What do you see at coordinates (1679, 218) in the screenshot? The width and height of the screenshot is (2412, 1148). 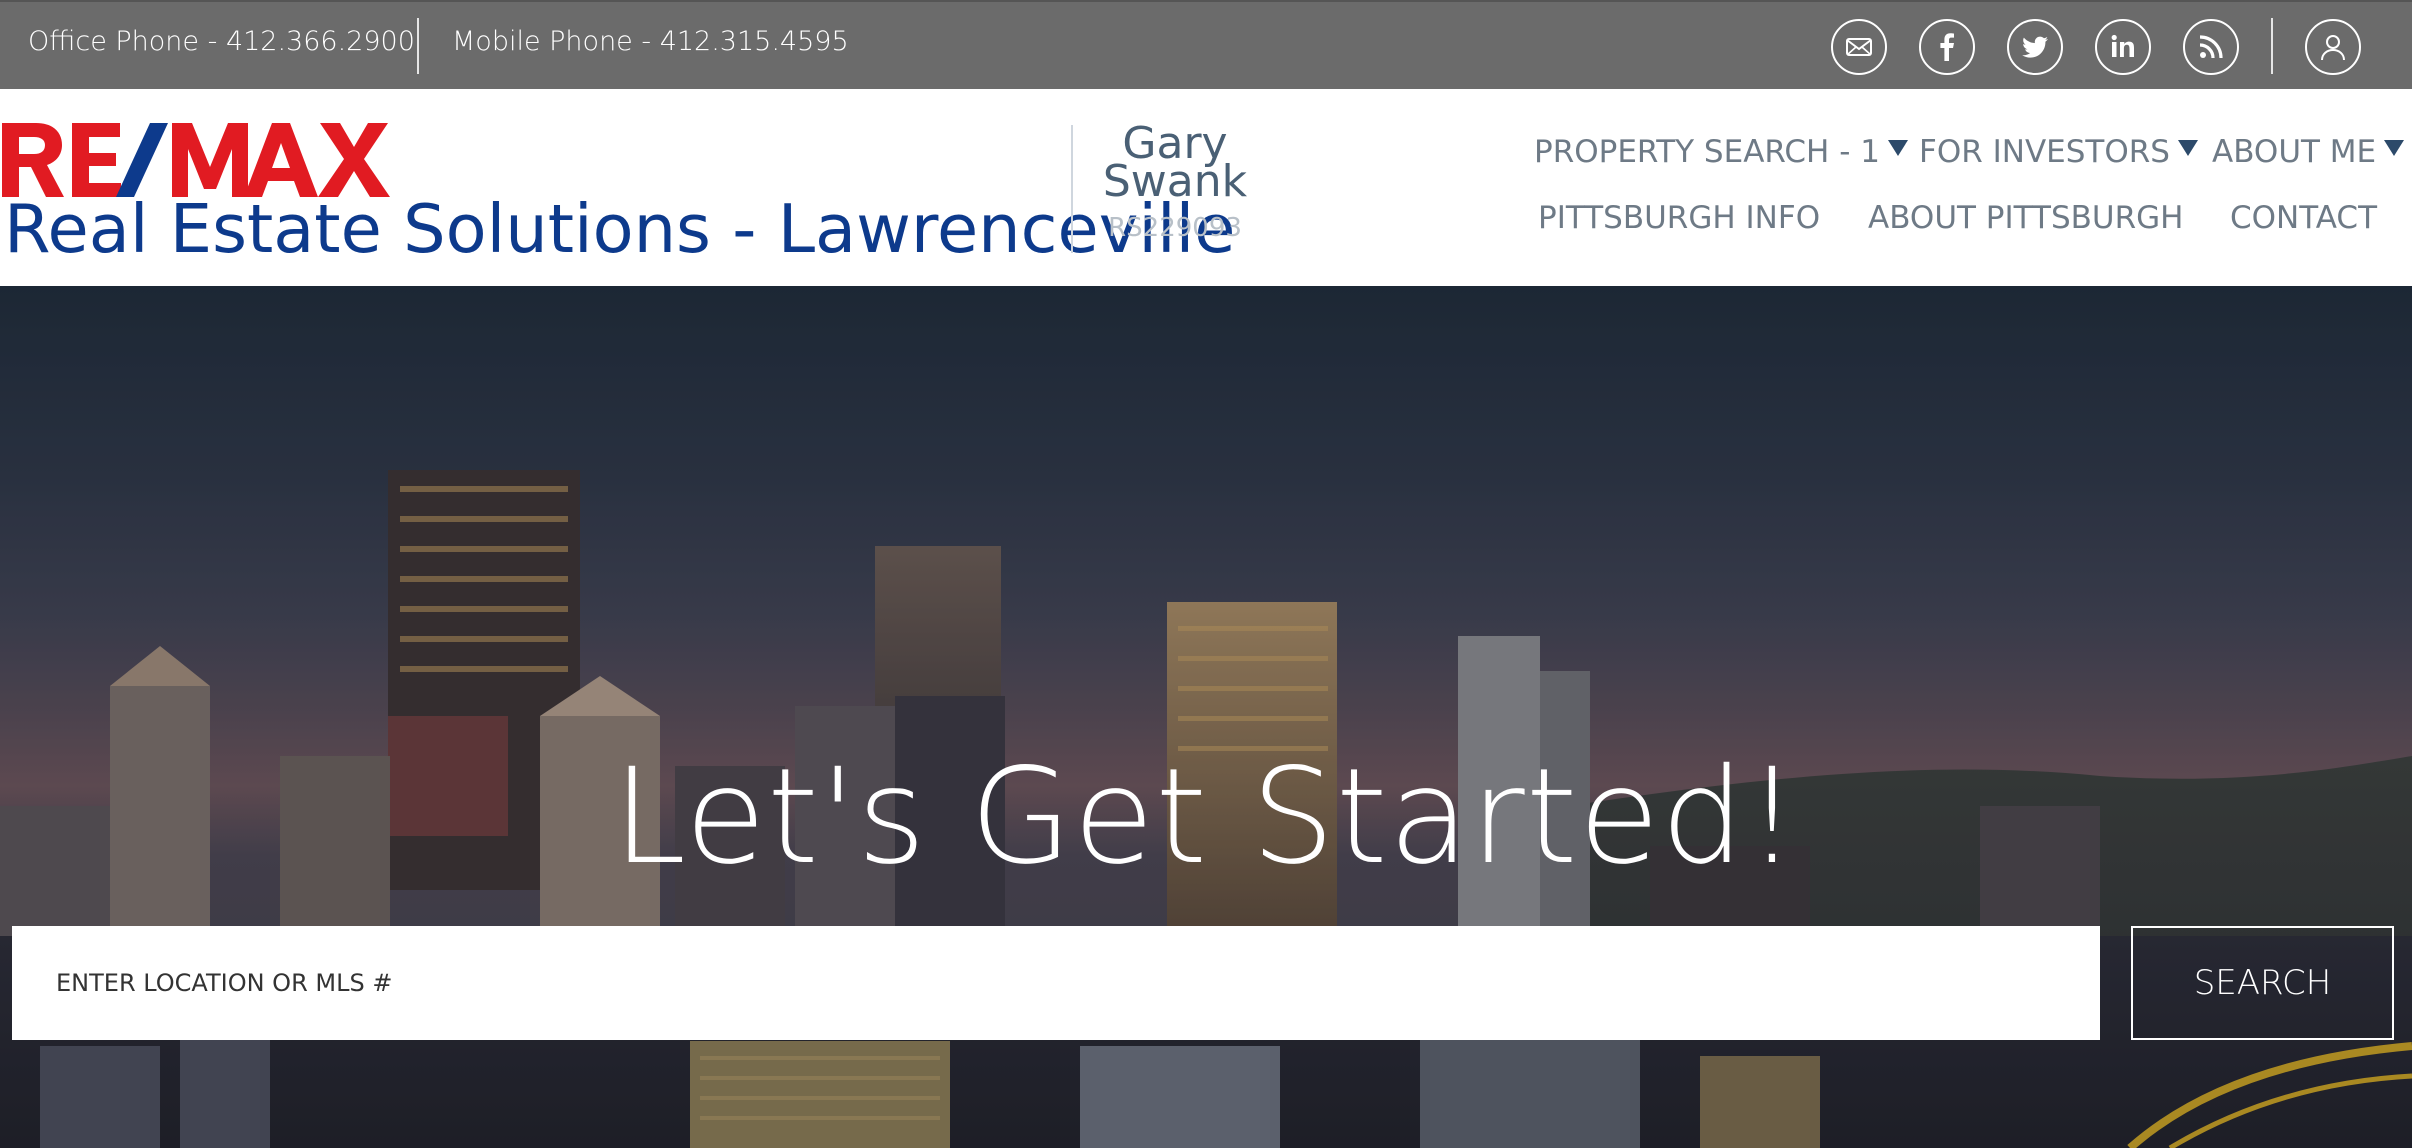 I see `nav-pittsburgh-info: PITTSBURGH INFO` at bounding box center [1679, 218].